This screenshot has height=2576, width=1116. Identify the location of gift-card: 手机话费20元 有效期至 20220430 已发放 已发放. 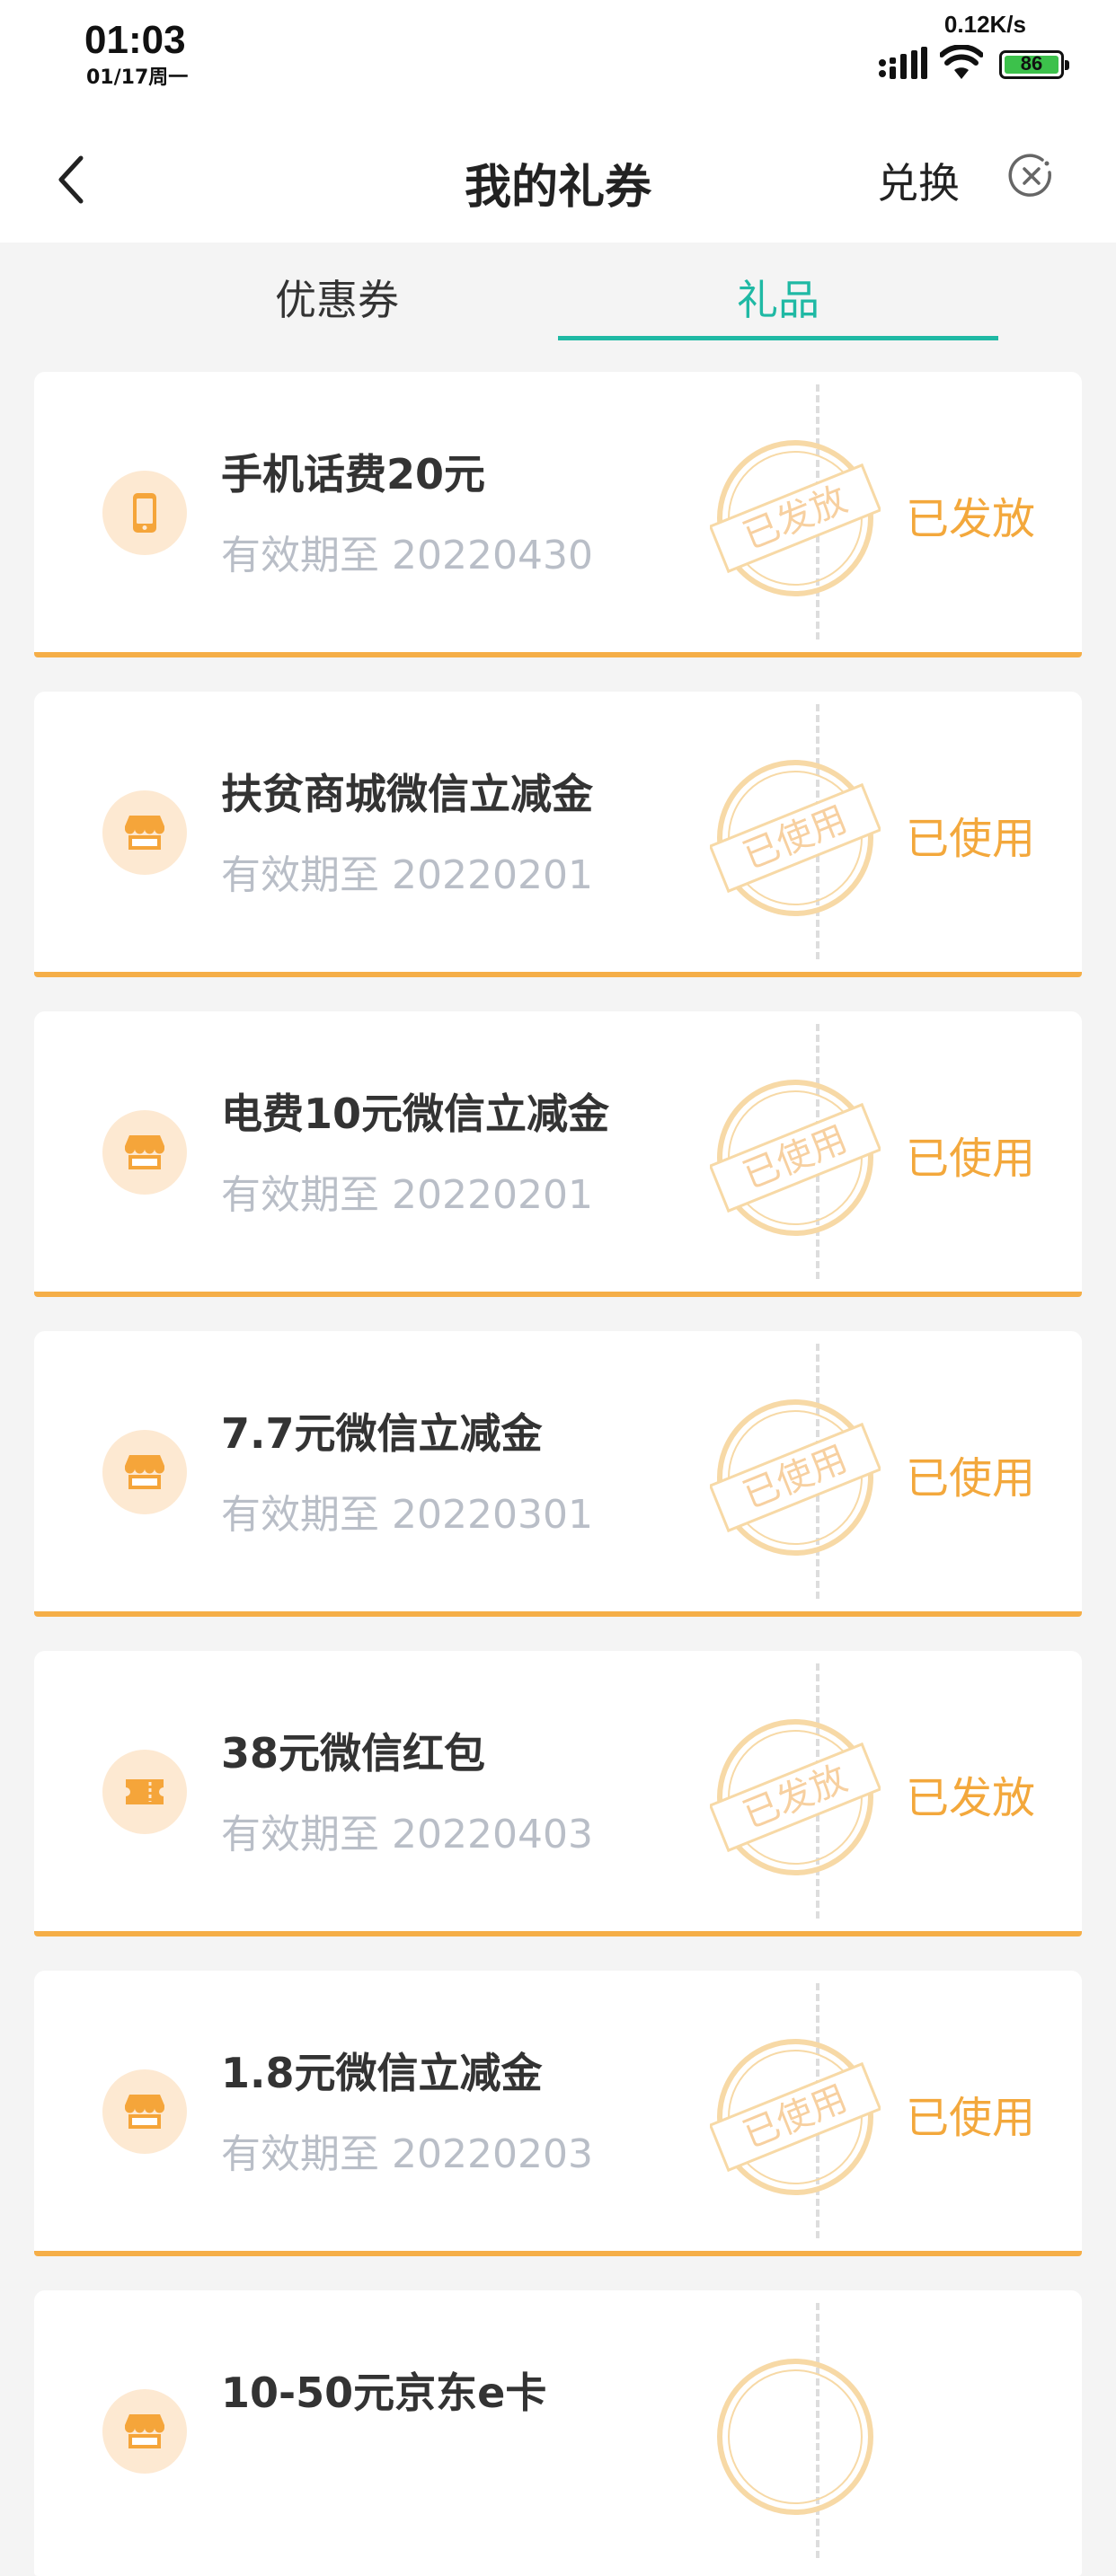
(558, 514).